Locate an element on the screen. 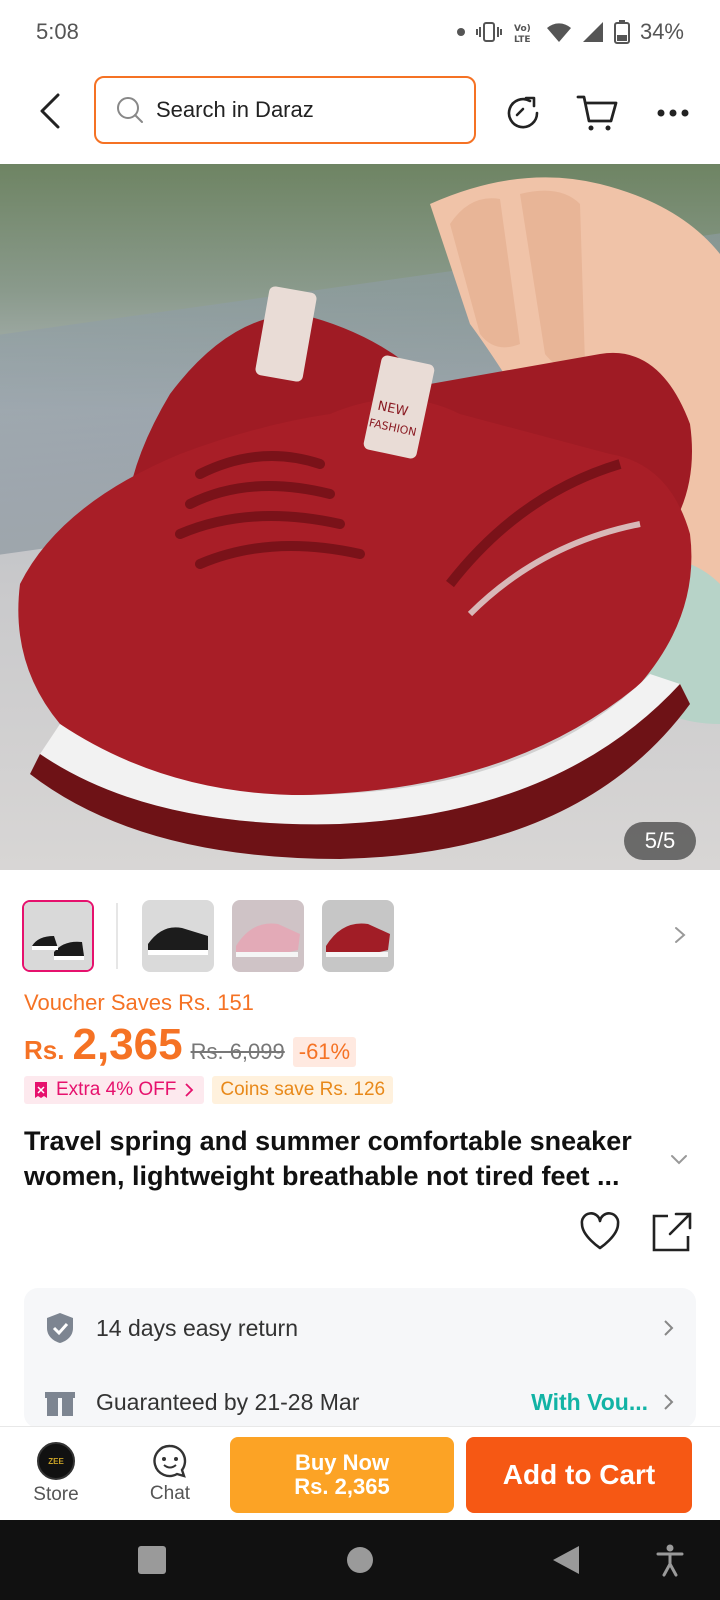 This screenshot has width=720, height=1600. system-navigation-bar is located at coordinates (360, 1560).